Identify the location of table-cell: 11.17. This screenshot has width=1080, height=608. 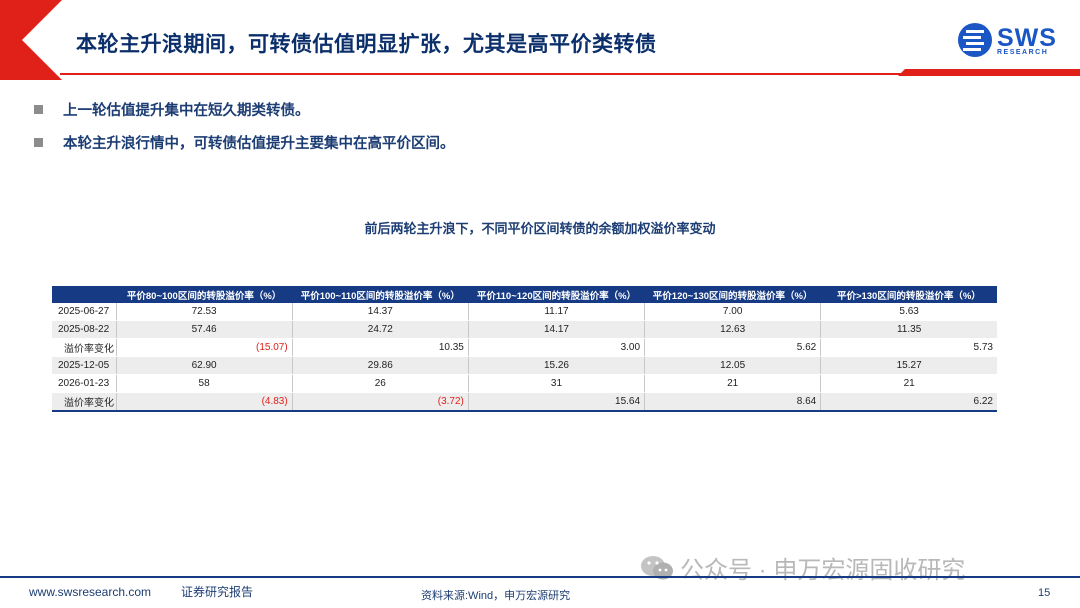
(556, 312).